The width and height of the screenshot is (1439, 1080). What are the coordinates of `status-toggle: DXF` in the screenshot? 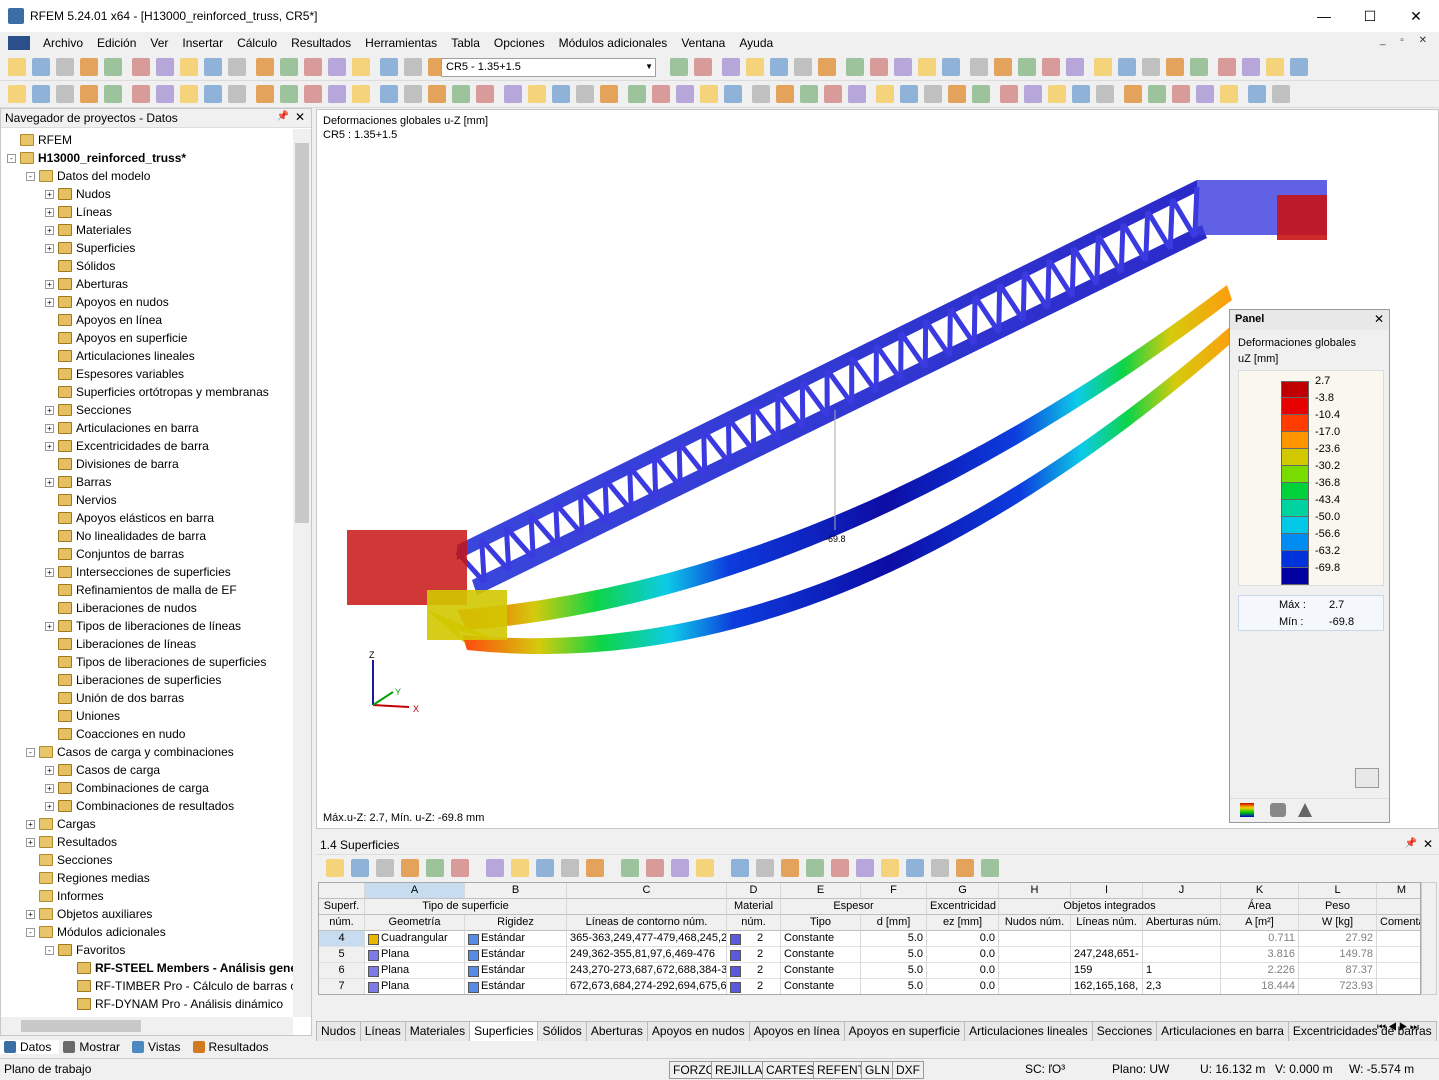 It's located at (908, 1070).